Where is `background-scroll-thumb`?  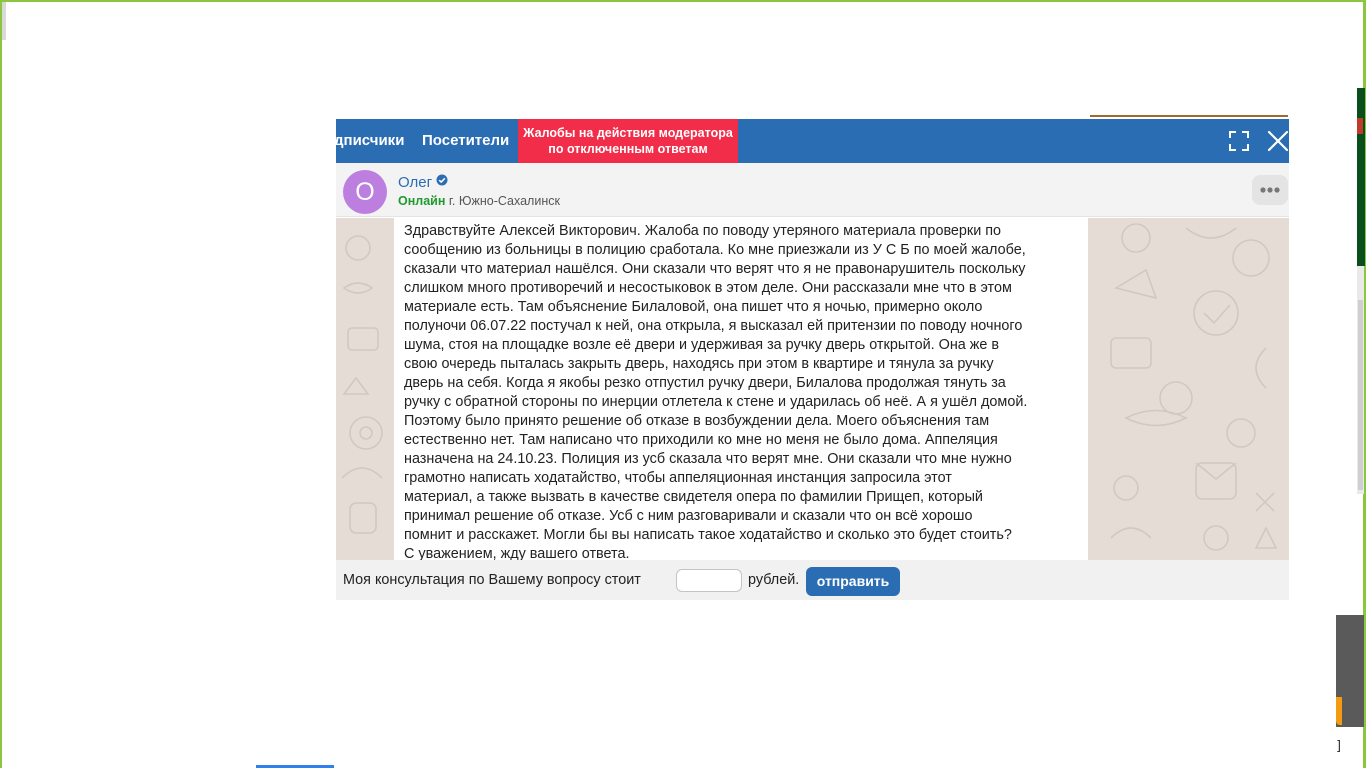
background-scroll-thumb is located at coordinates (1360, 395).